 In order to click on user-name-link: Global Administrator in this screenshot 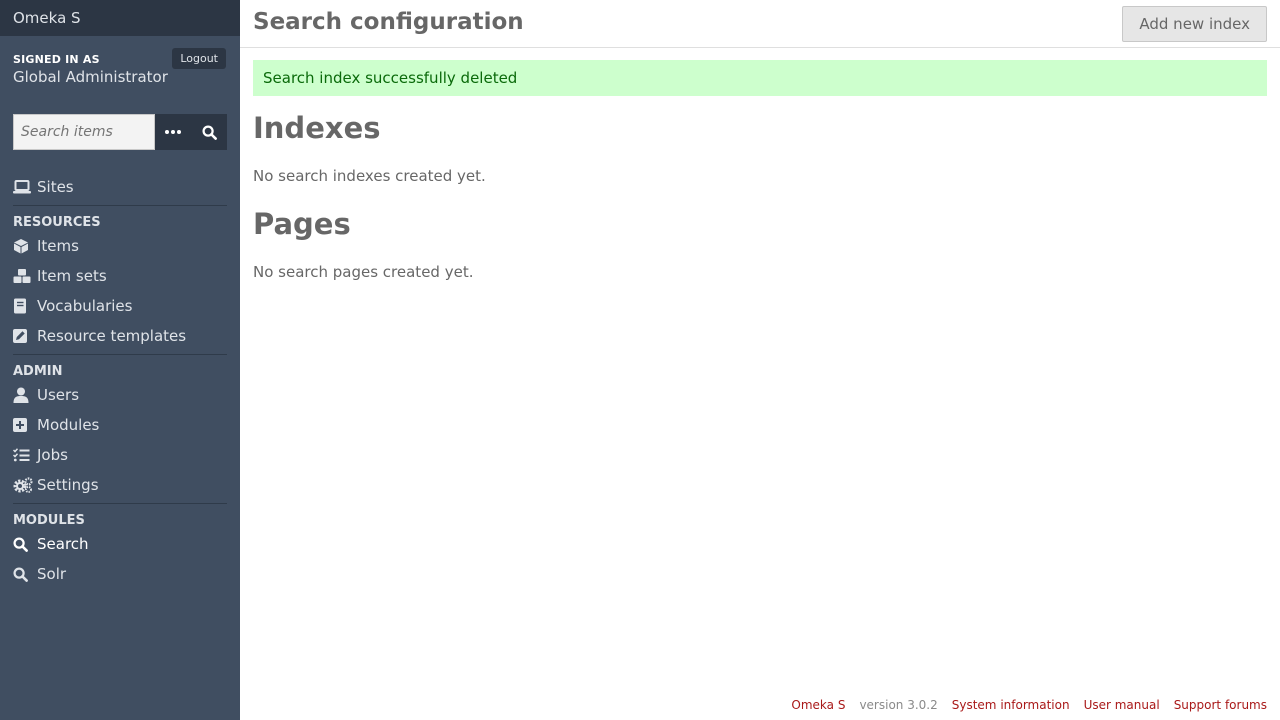, I will do `click(120, 77)`.